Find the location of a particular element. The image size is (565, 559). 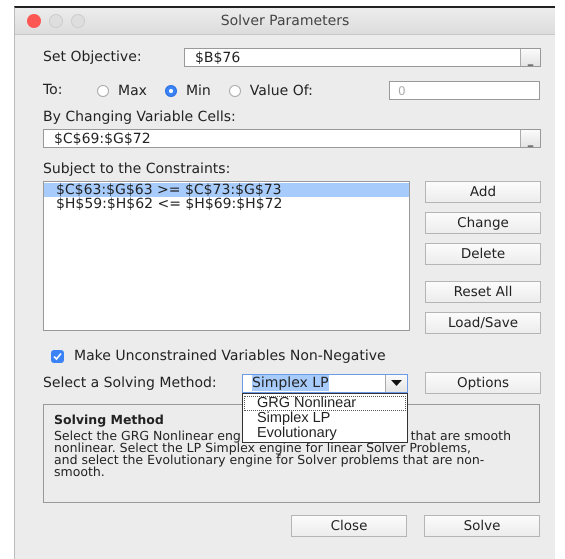

action-button: Change is located at coordinates (483, 223).